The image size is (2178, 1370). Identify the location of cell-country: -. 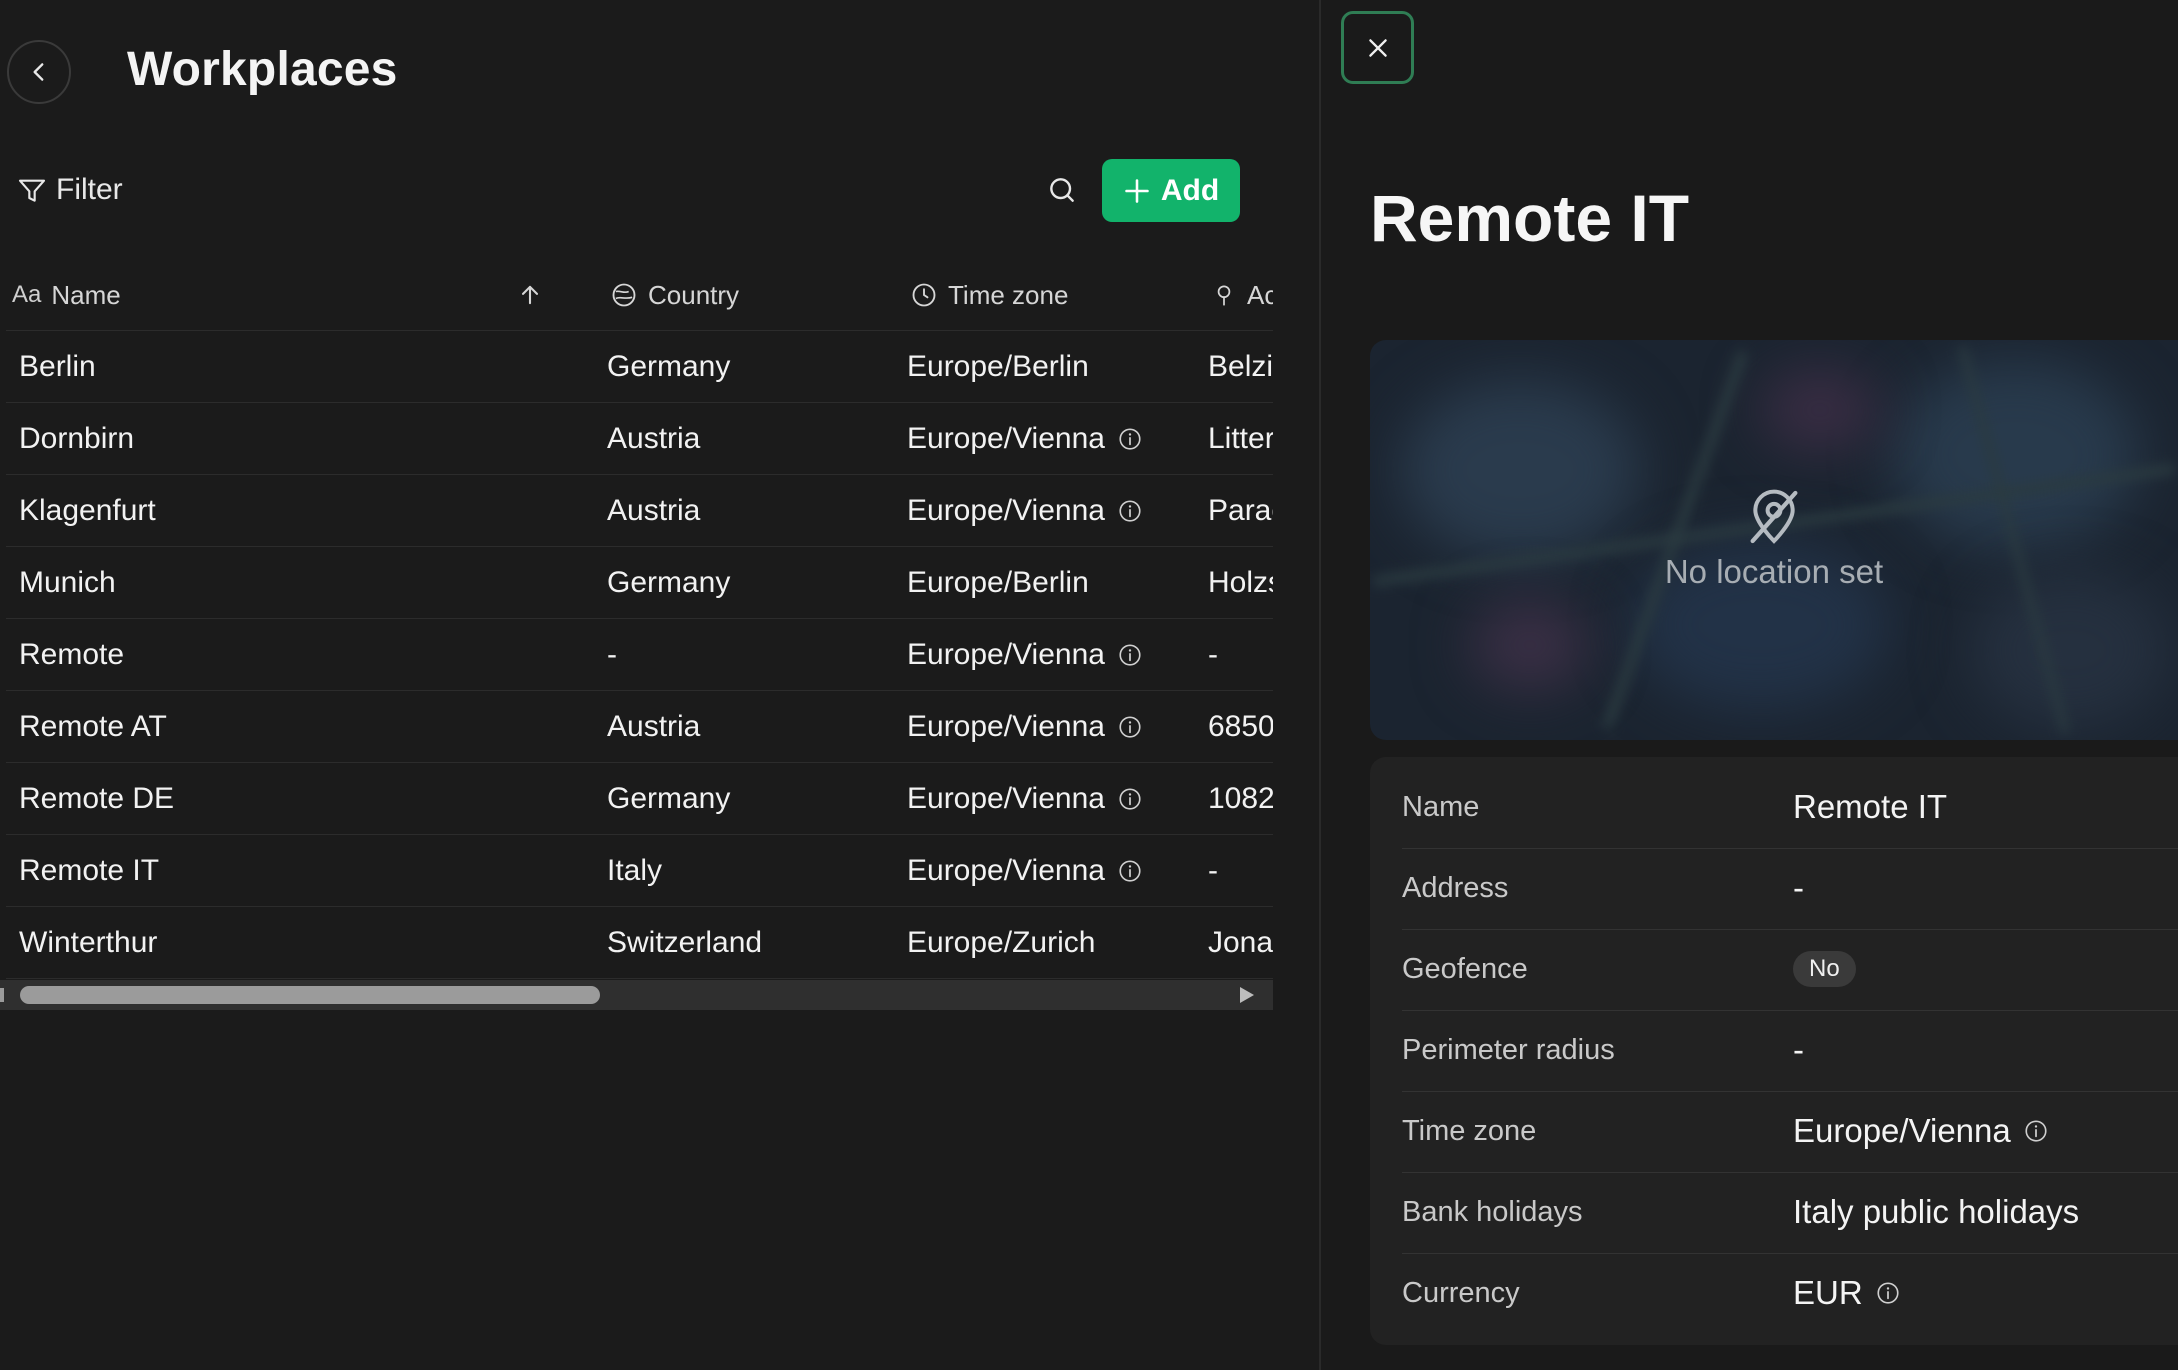
(612, 655).